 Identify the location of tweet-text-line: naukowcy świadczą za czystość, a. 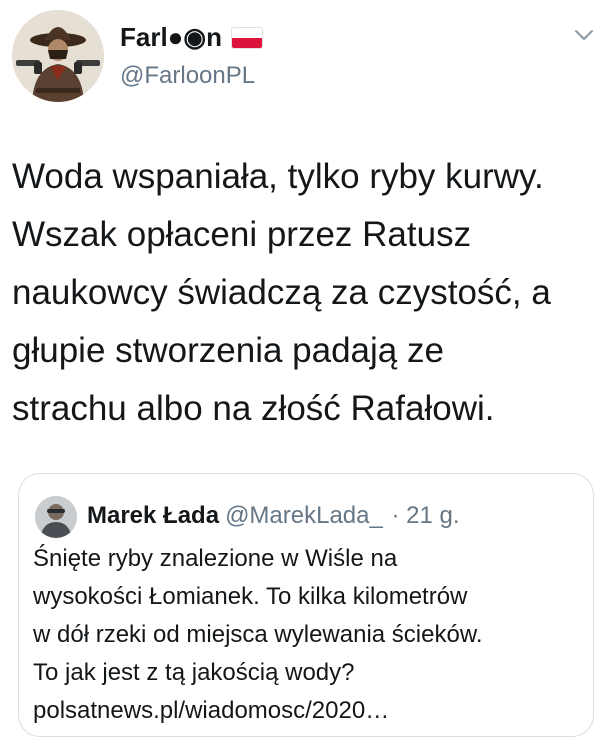
(281, 292).